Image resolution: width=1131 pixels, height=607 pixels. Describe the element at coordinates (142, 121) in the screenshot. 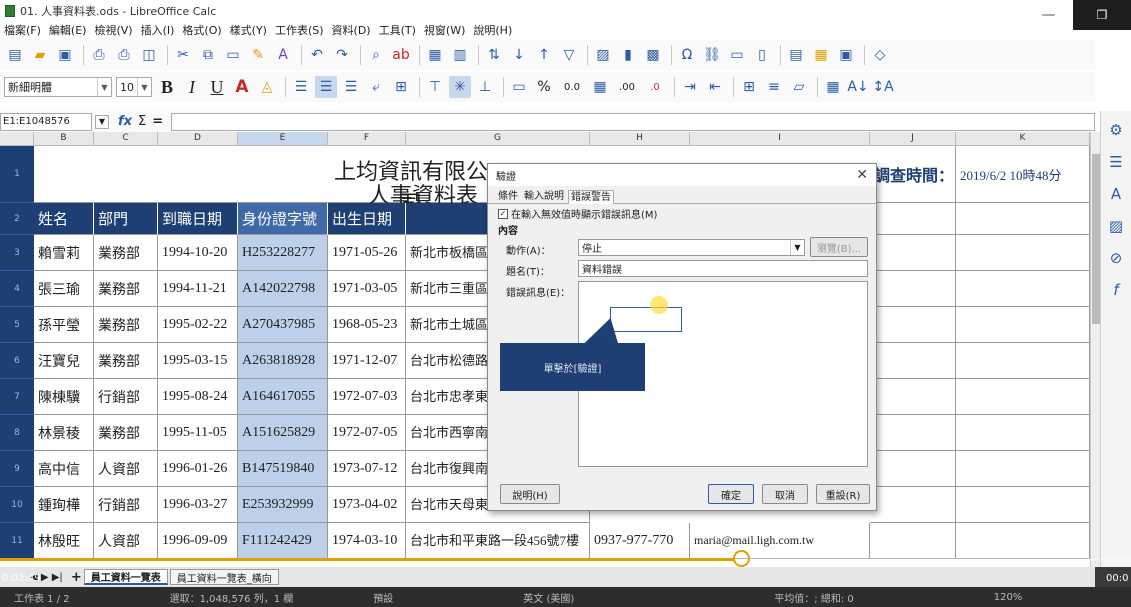

I see `sum-icon: Σ` at that location.